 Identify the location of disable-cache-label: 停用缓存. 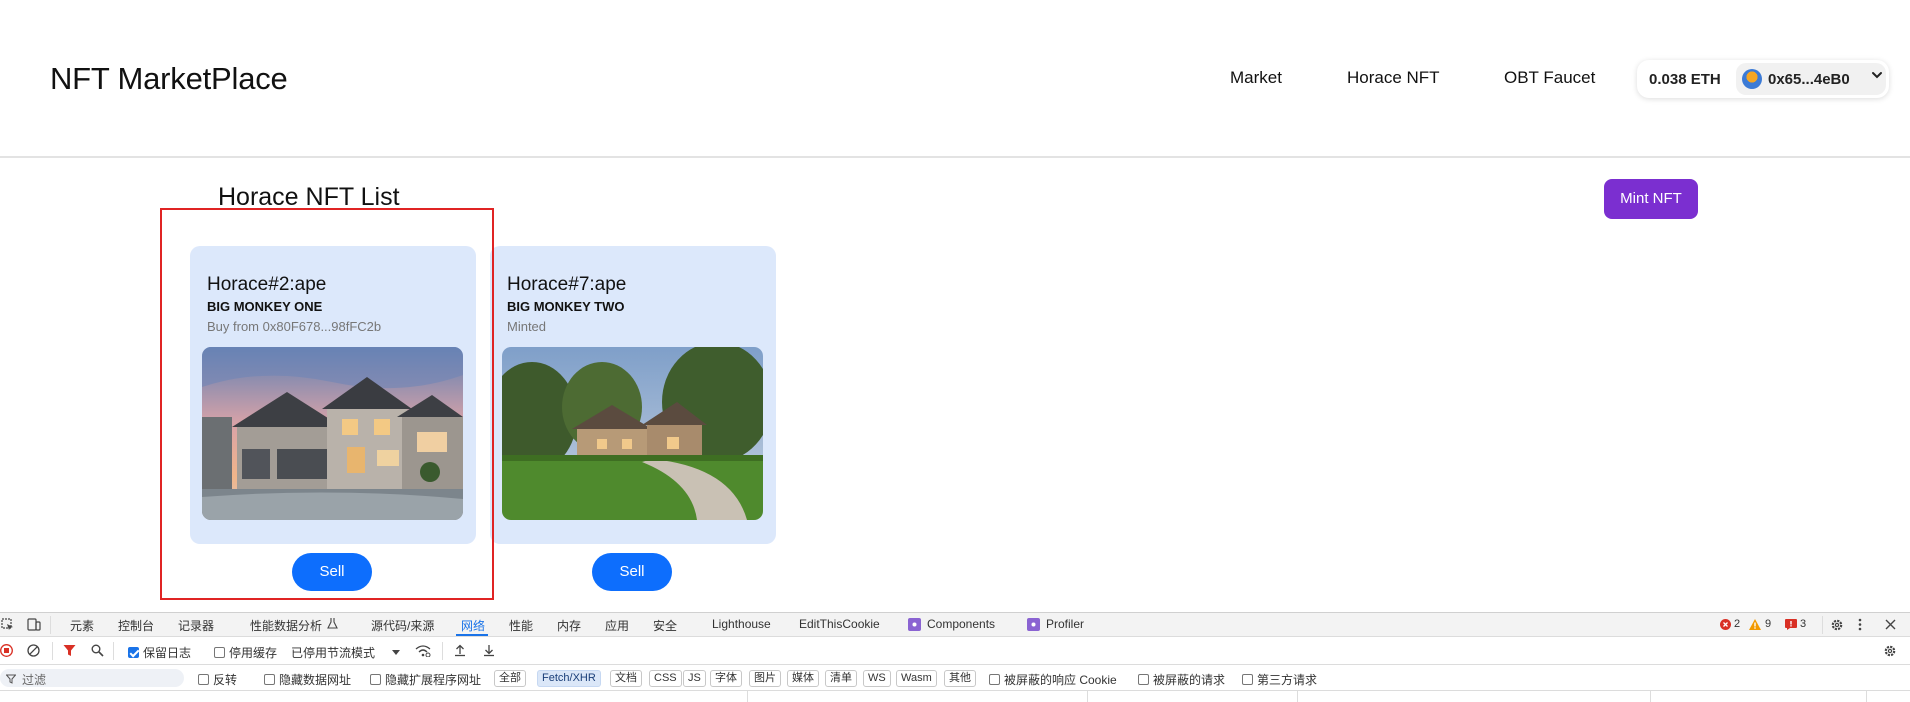
(253, 653).